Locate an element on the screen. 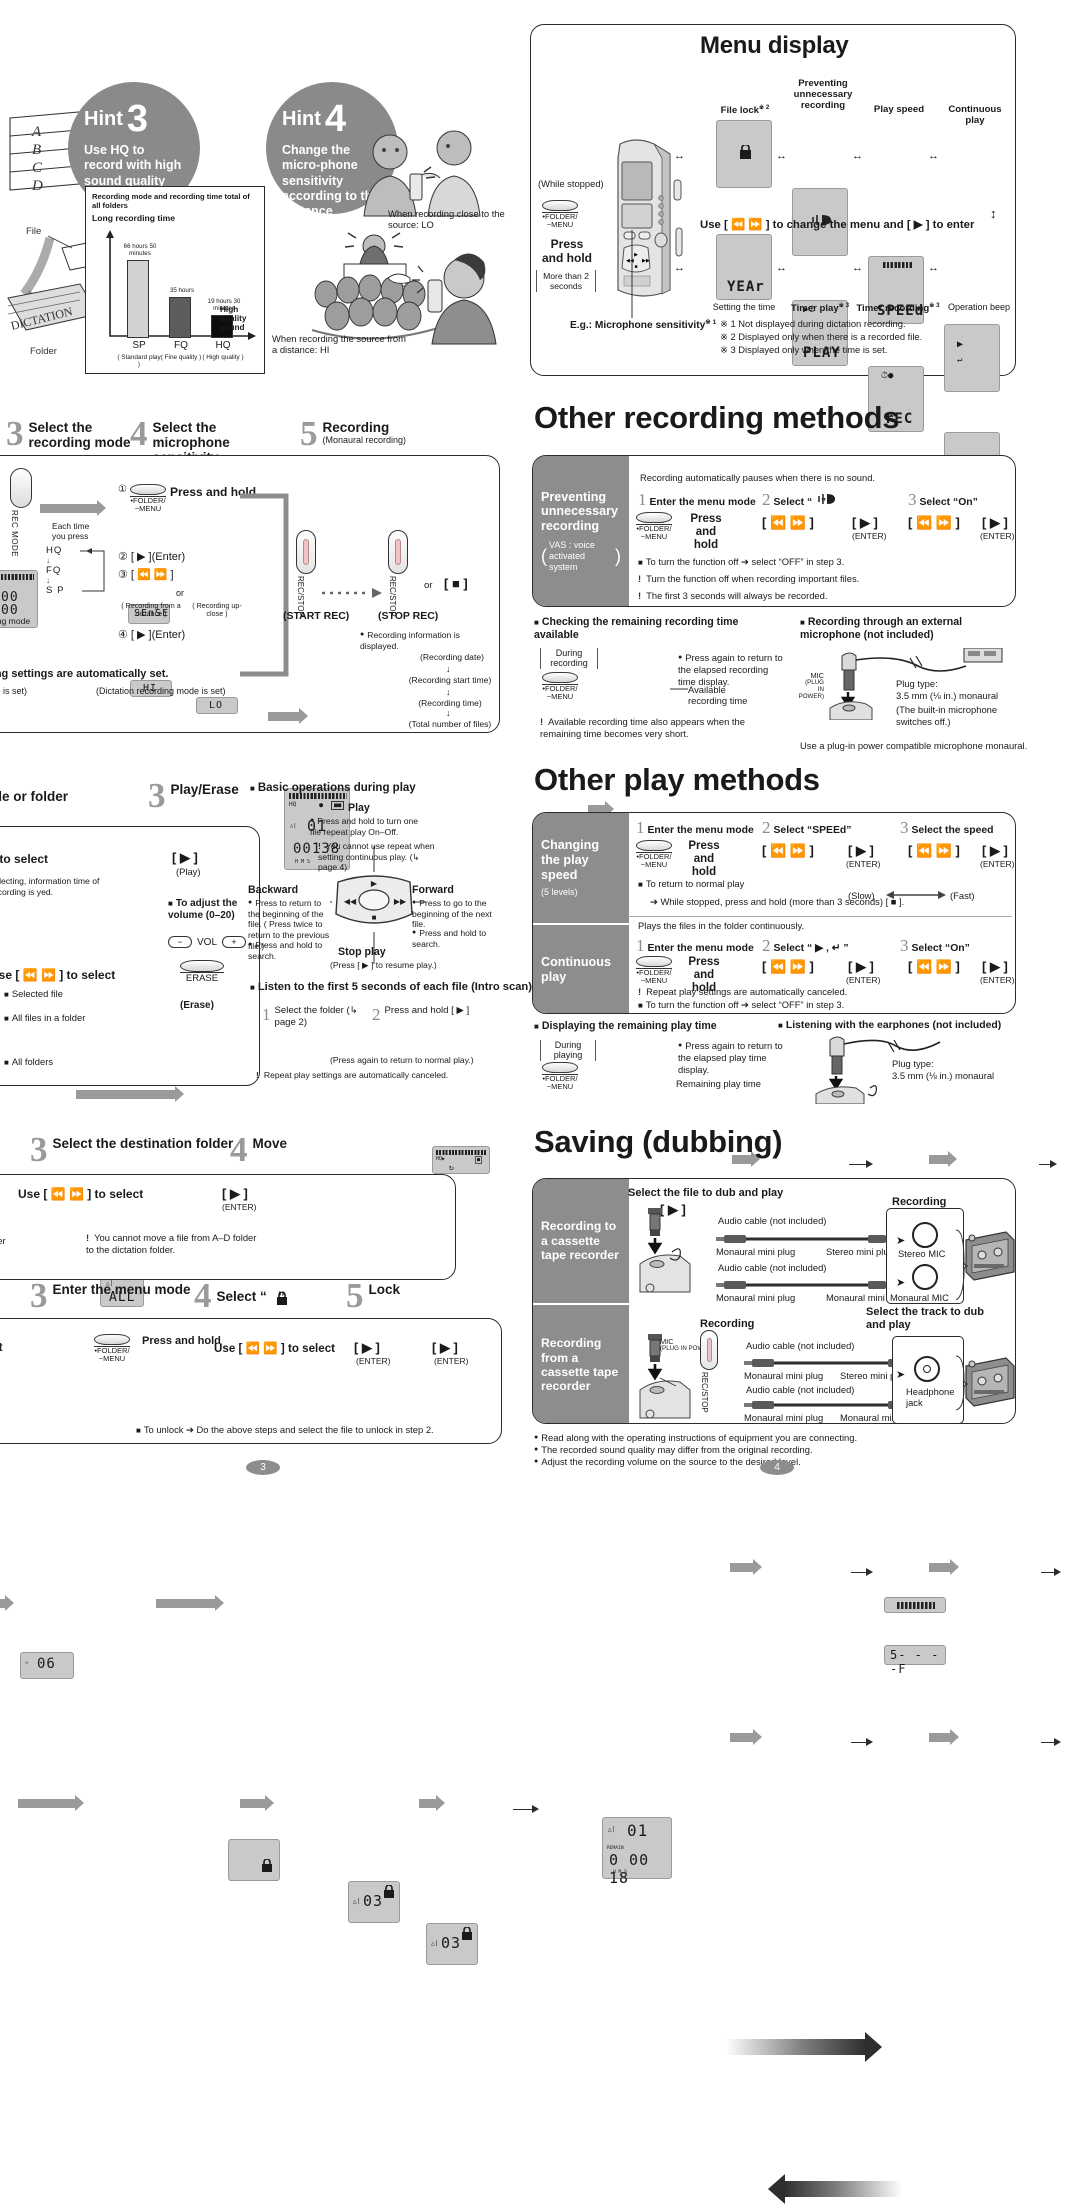  arrow-move-enter is located at coordinates (190, 1603).